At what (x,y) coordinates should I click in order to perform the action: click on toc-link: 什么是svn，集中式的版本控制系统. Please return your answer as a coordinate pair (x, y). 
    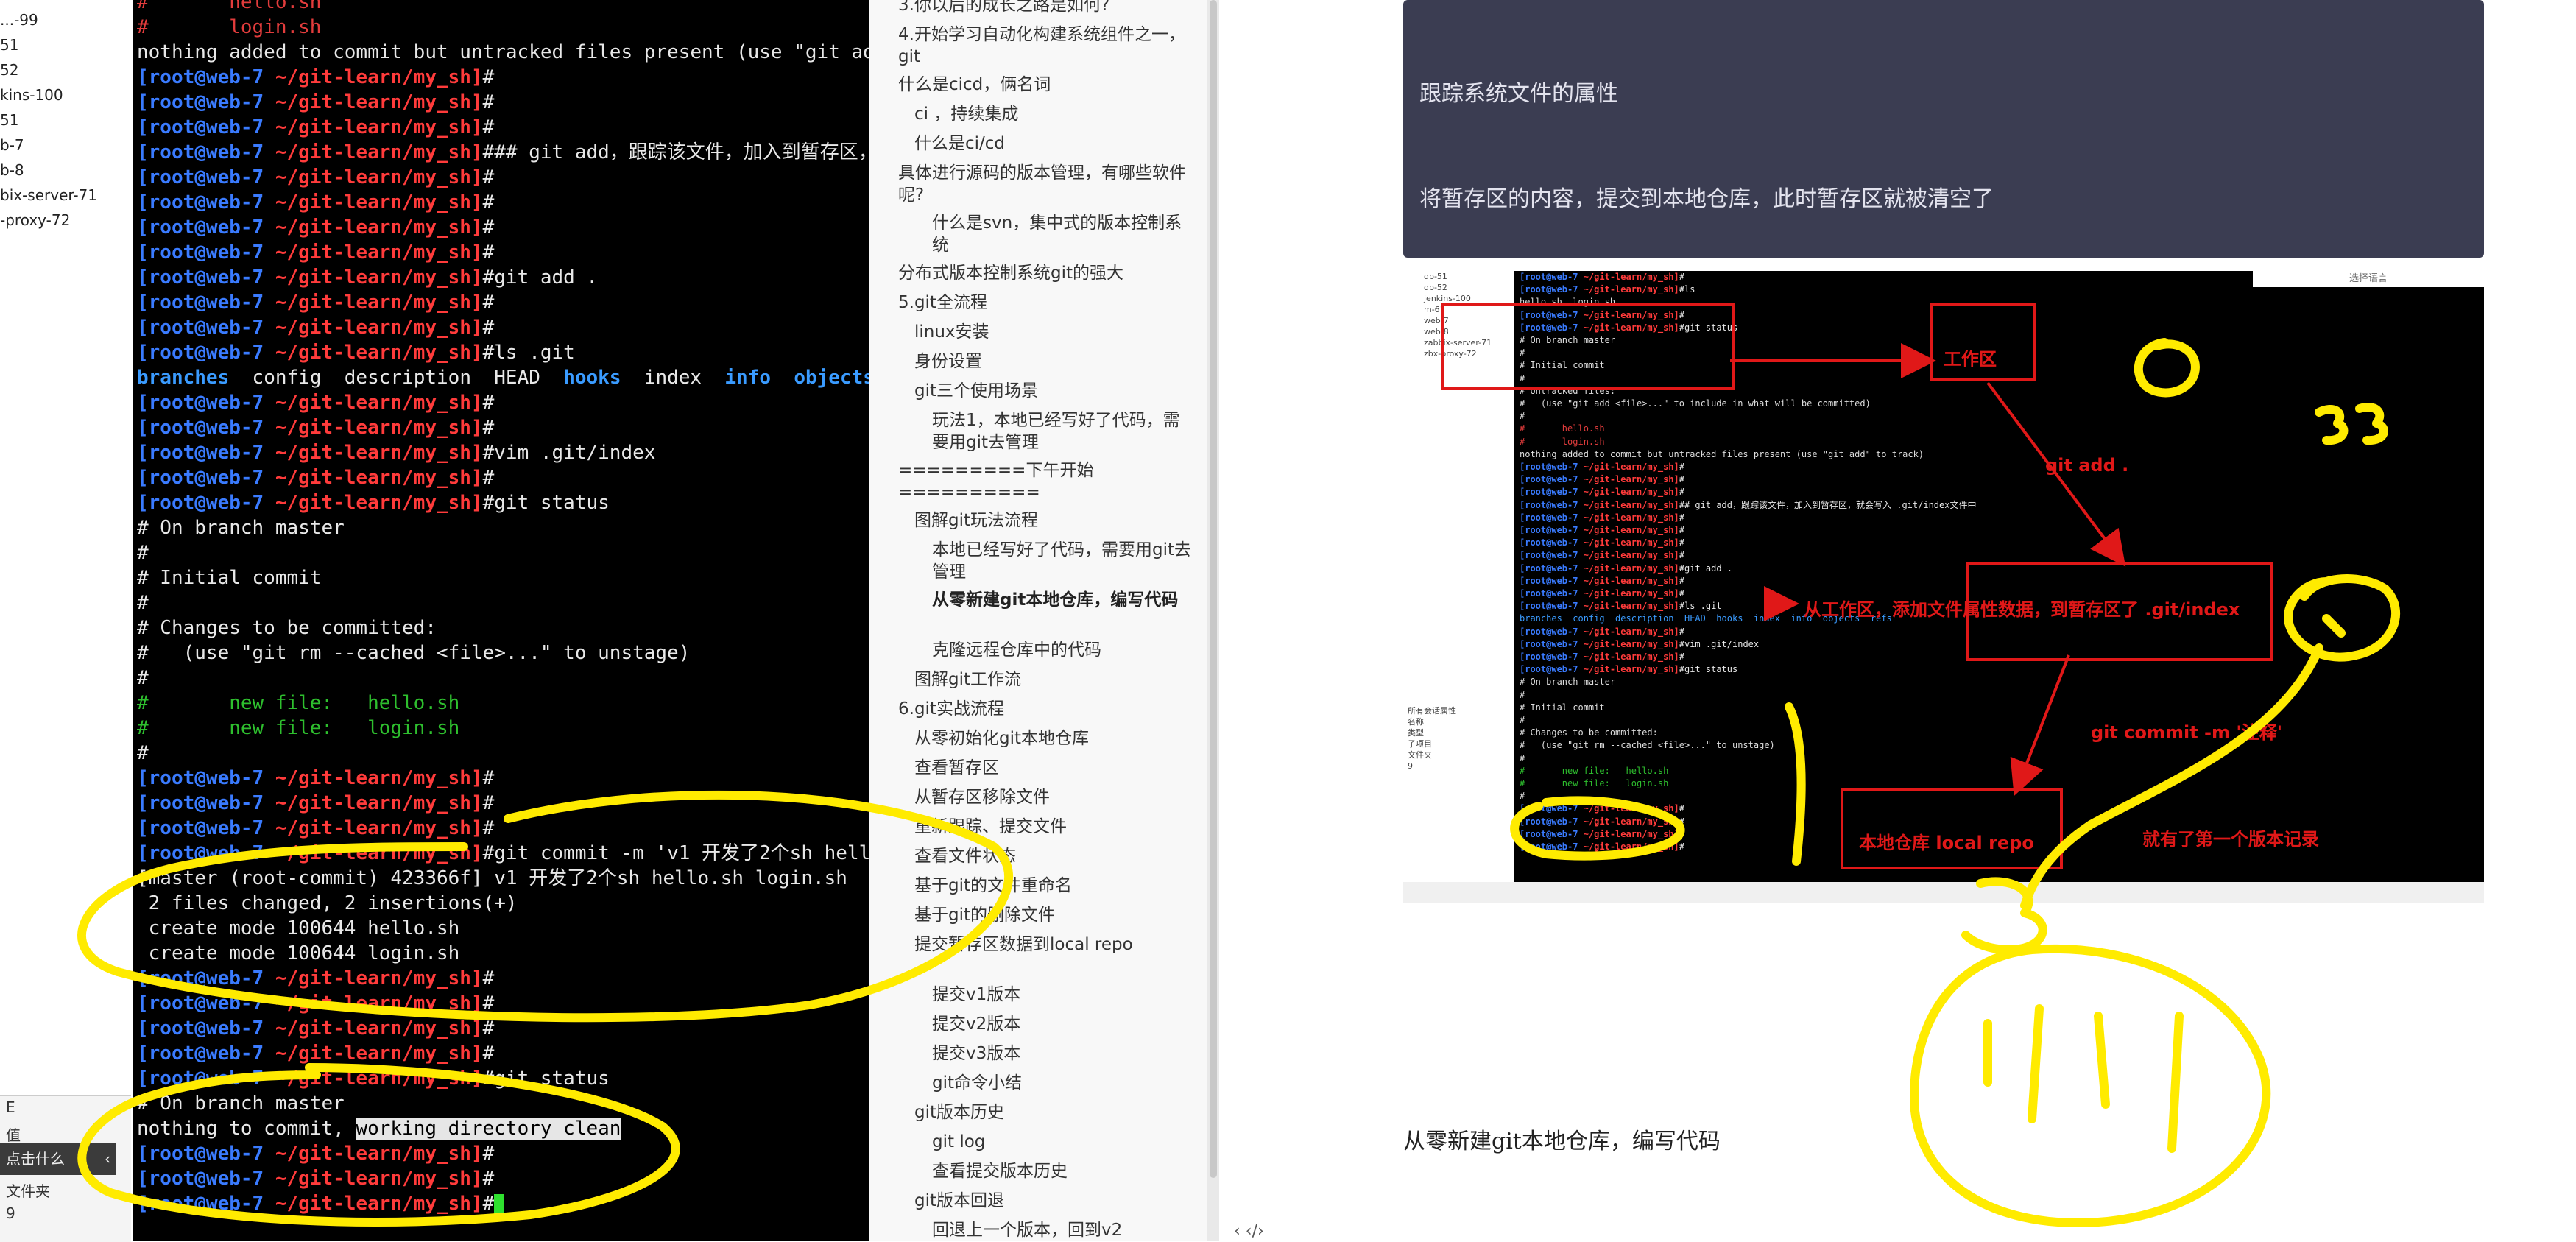
    Looking at the image, I should click on (1062, 234).